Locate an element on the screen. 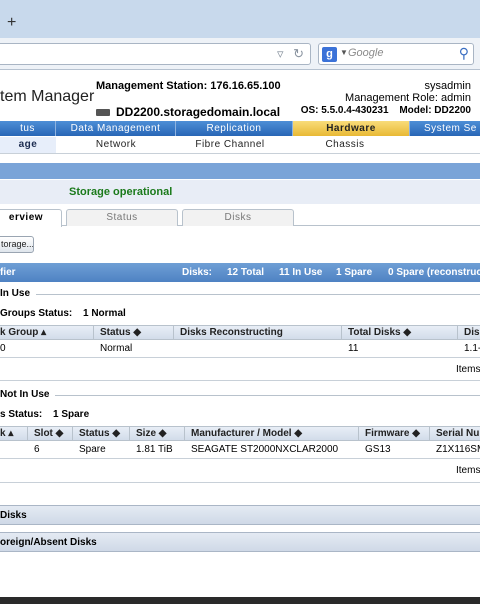  storage-status: Storage operational is located at coordinates (121, 192).